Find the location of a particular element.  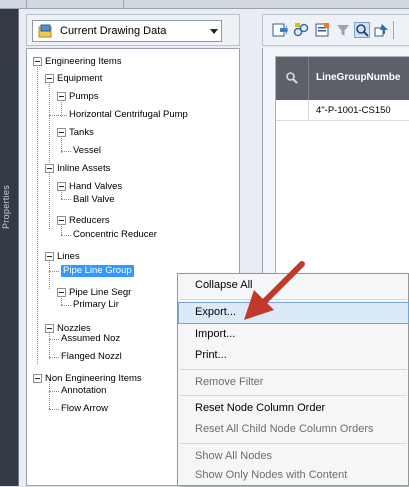

tree-node-pipe-line-segment: Pipe Line Segr is located at coordinates (100, 293).